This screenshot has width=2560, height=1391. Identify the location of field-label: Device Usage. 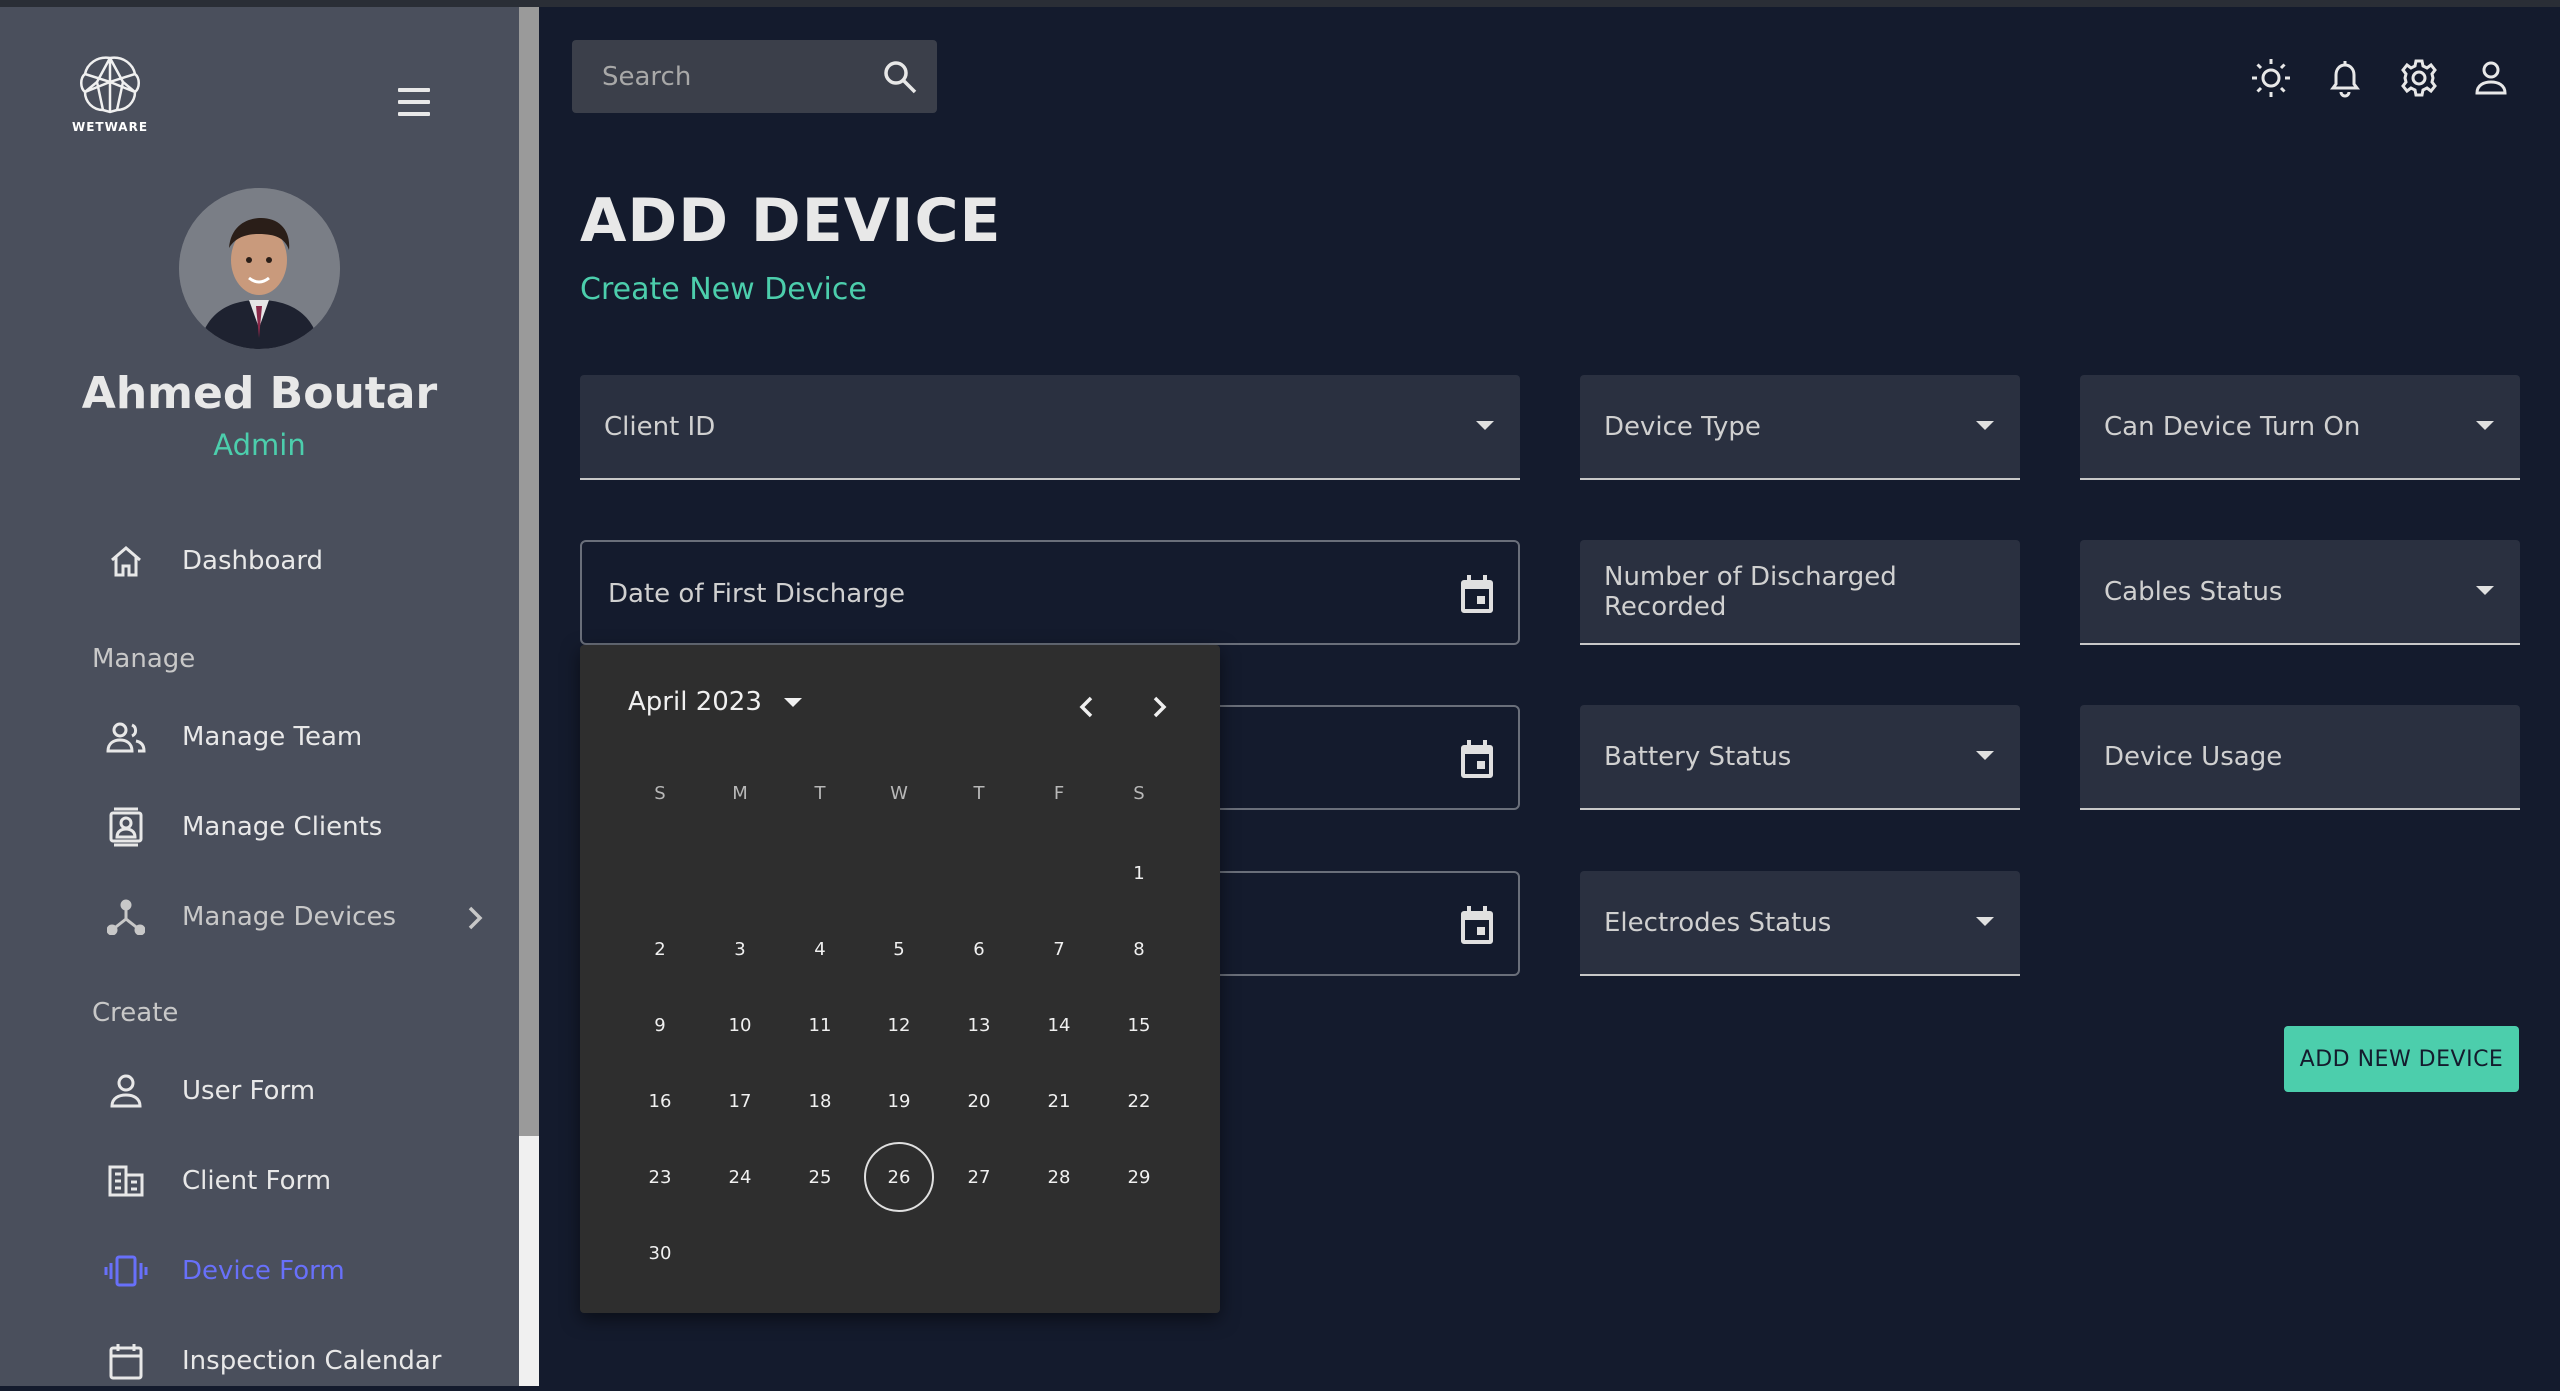
(2193, 756).